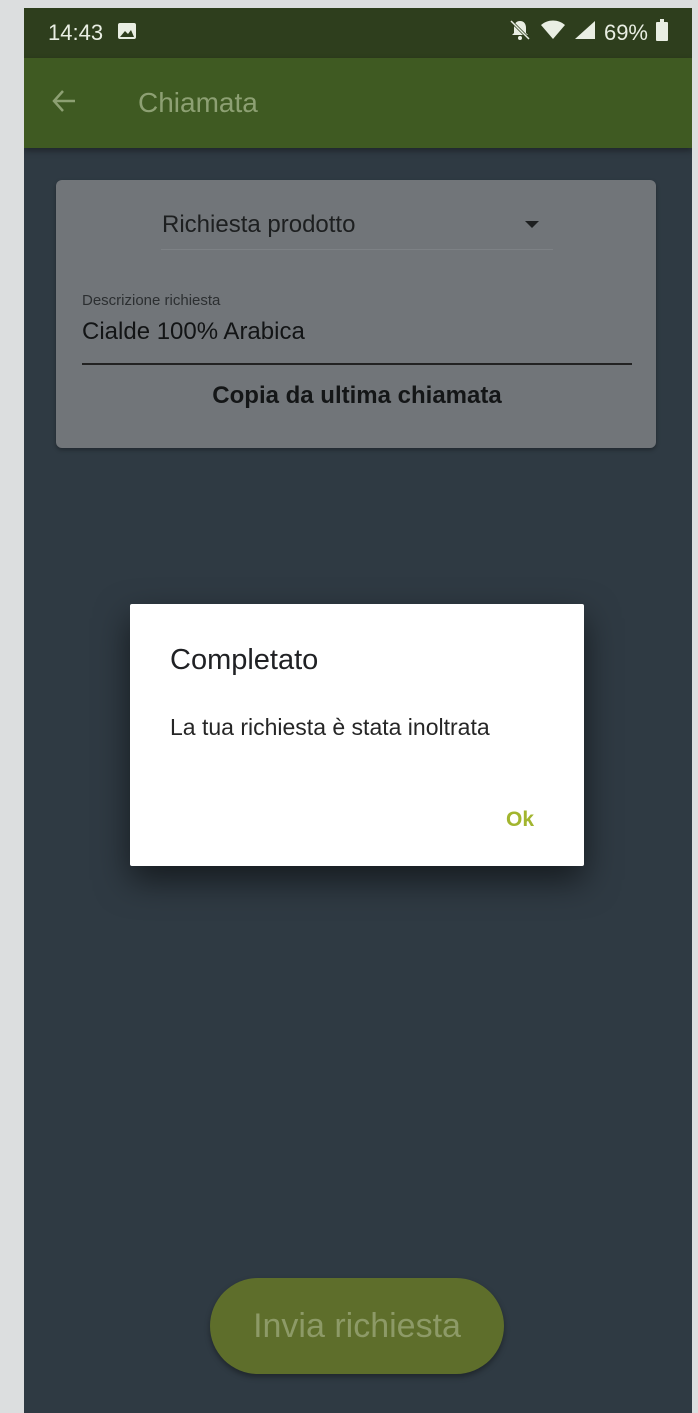 The width and height of the screenshot is (698, 1413). What do you see at coordinates (64, 103) in the screenshot?
I see `arrow-left-icon` at bounding box center [64, 103].